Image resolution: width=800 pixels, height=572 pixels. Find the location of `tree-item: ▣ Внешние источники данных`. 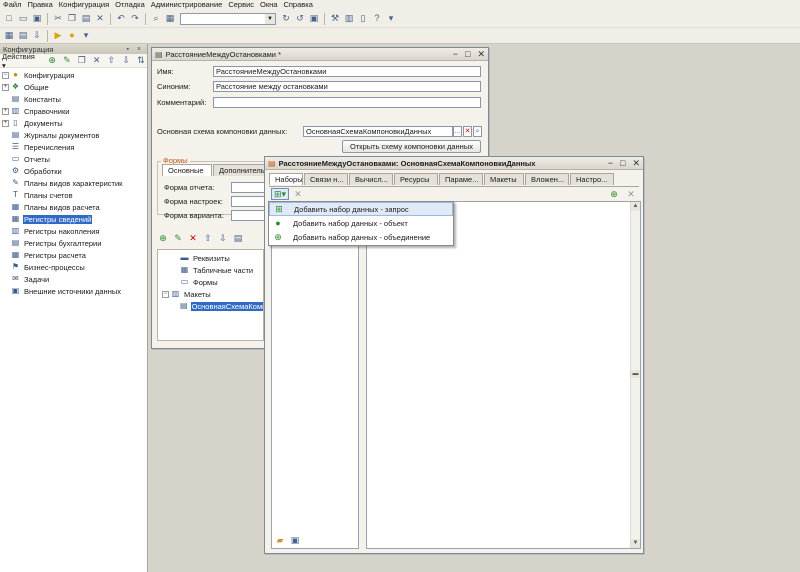

tree-item: ▣ Внешние источники данных is located at coordinates (73, 291).